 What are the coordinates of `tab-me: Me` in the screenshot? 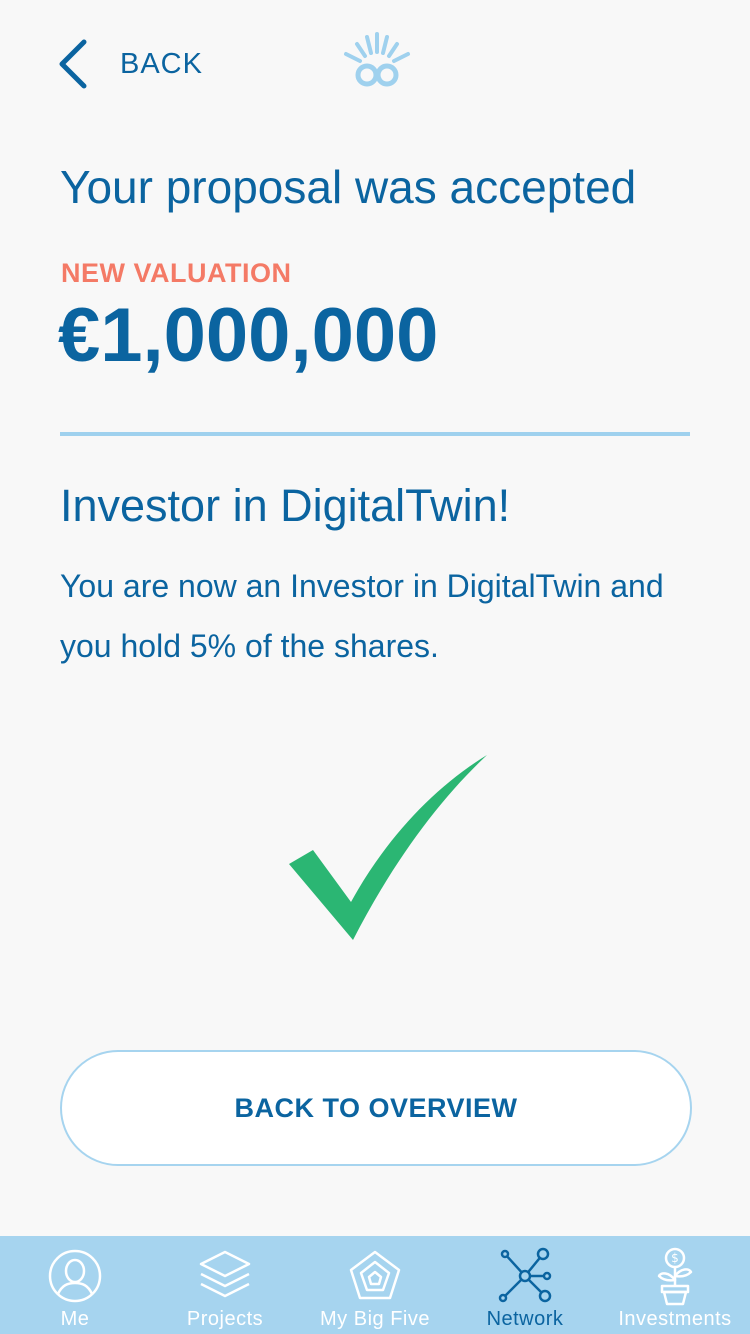 It's located at (75, 1285).